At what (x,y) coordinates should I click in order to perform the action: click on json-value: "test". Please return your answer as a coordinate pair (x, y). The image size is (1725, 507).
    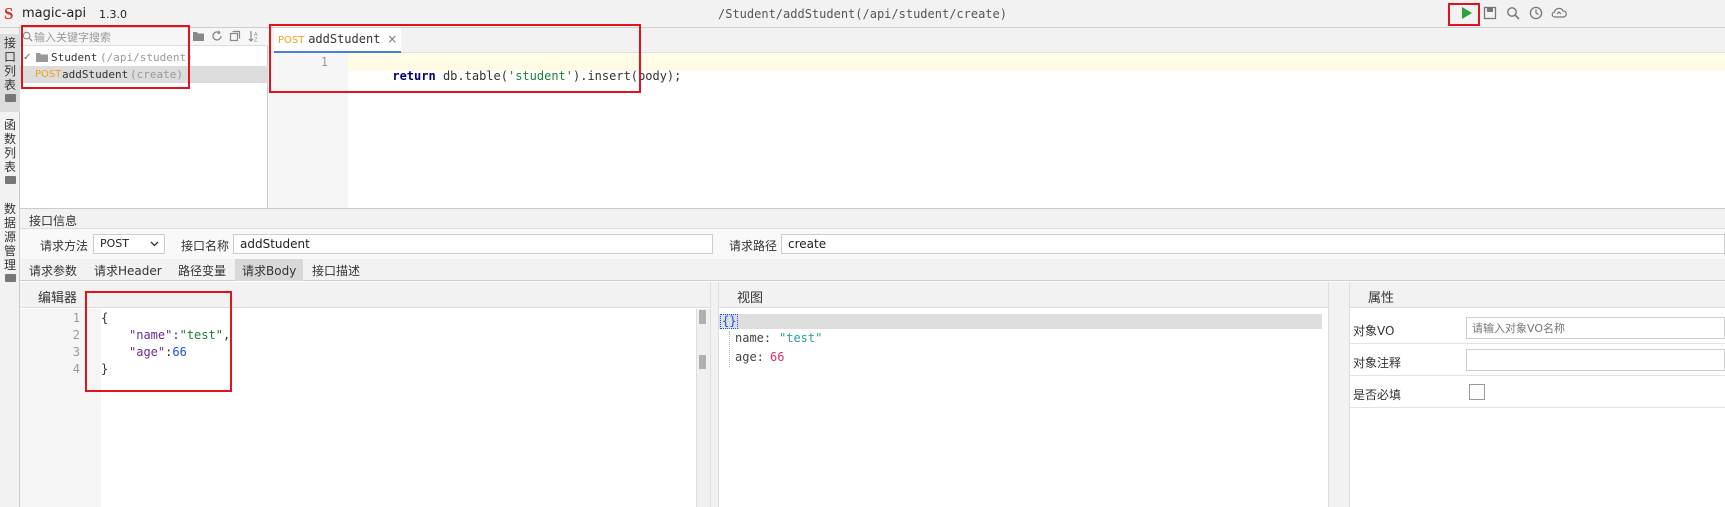
    Looking at the image, I should click on (801, 338).